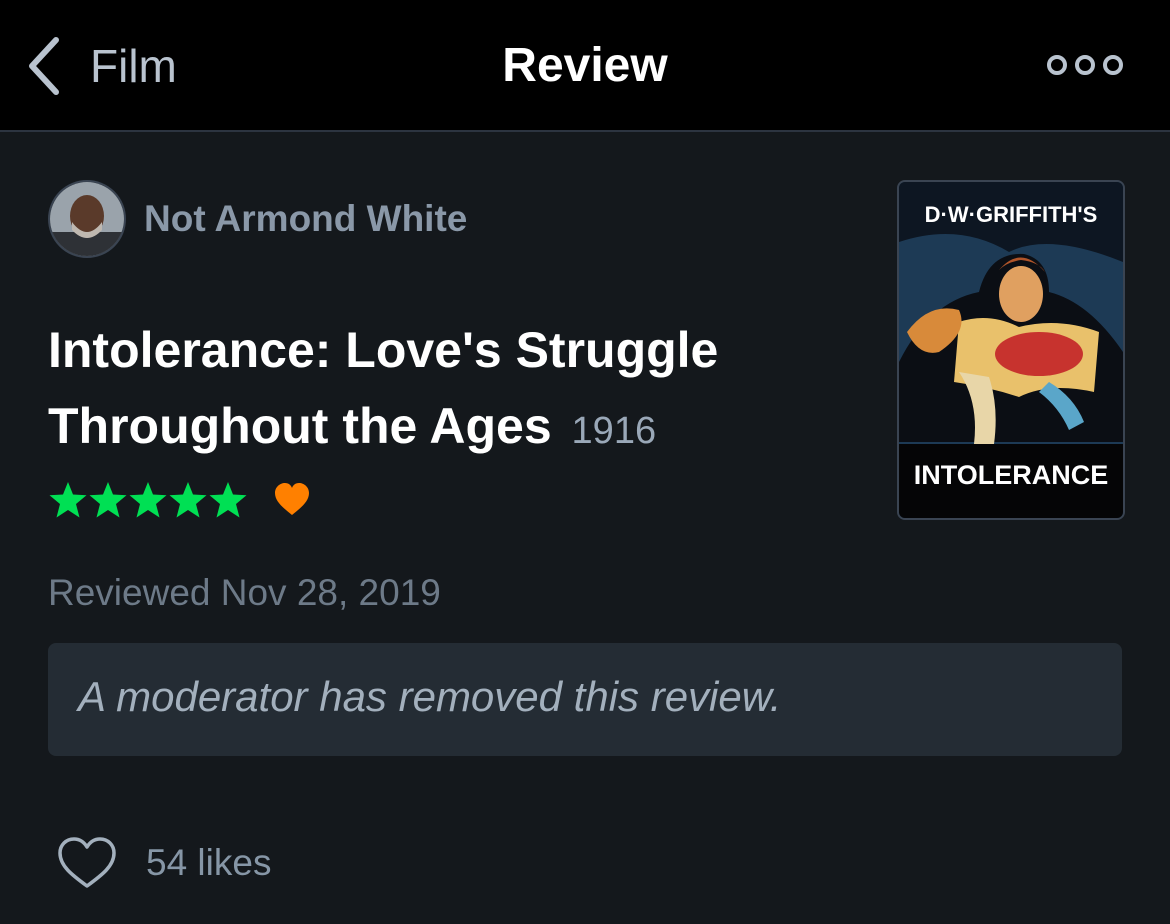  Describe the element at coordinates (430, 696) in the screenshot. I see `review-body-text: A moderator has removed this review.` at that location.